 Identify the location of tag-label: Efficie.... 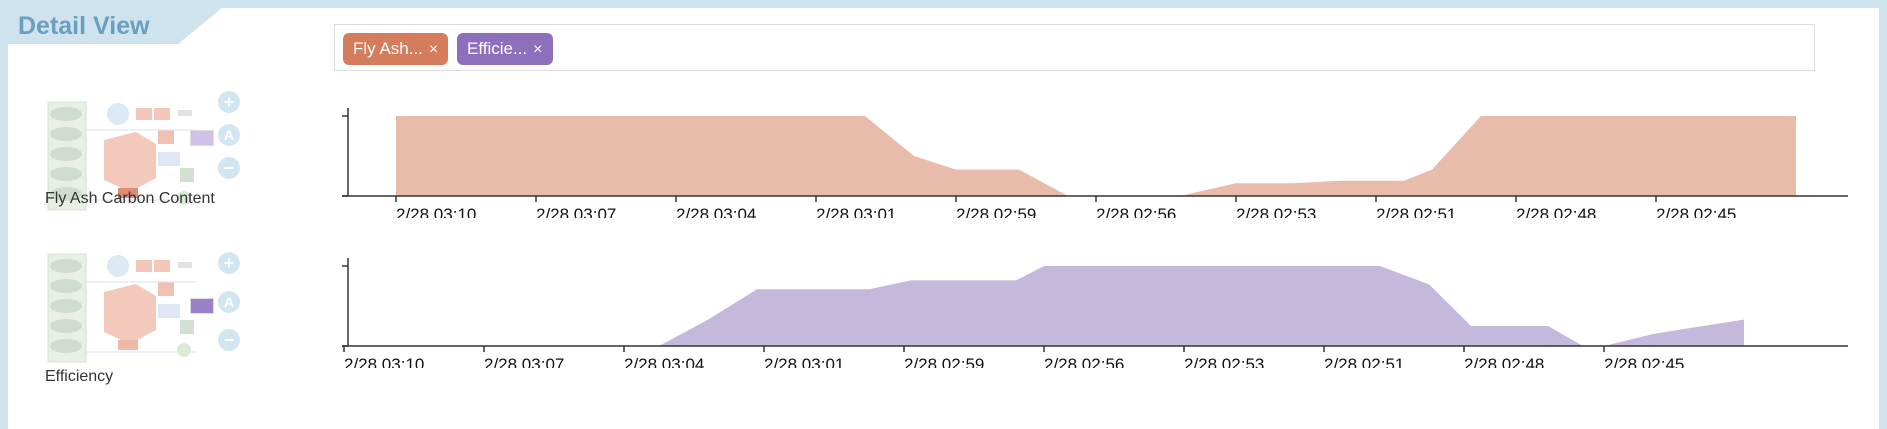
(497, 48).